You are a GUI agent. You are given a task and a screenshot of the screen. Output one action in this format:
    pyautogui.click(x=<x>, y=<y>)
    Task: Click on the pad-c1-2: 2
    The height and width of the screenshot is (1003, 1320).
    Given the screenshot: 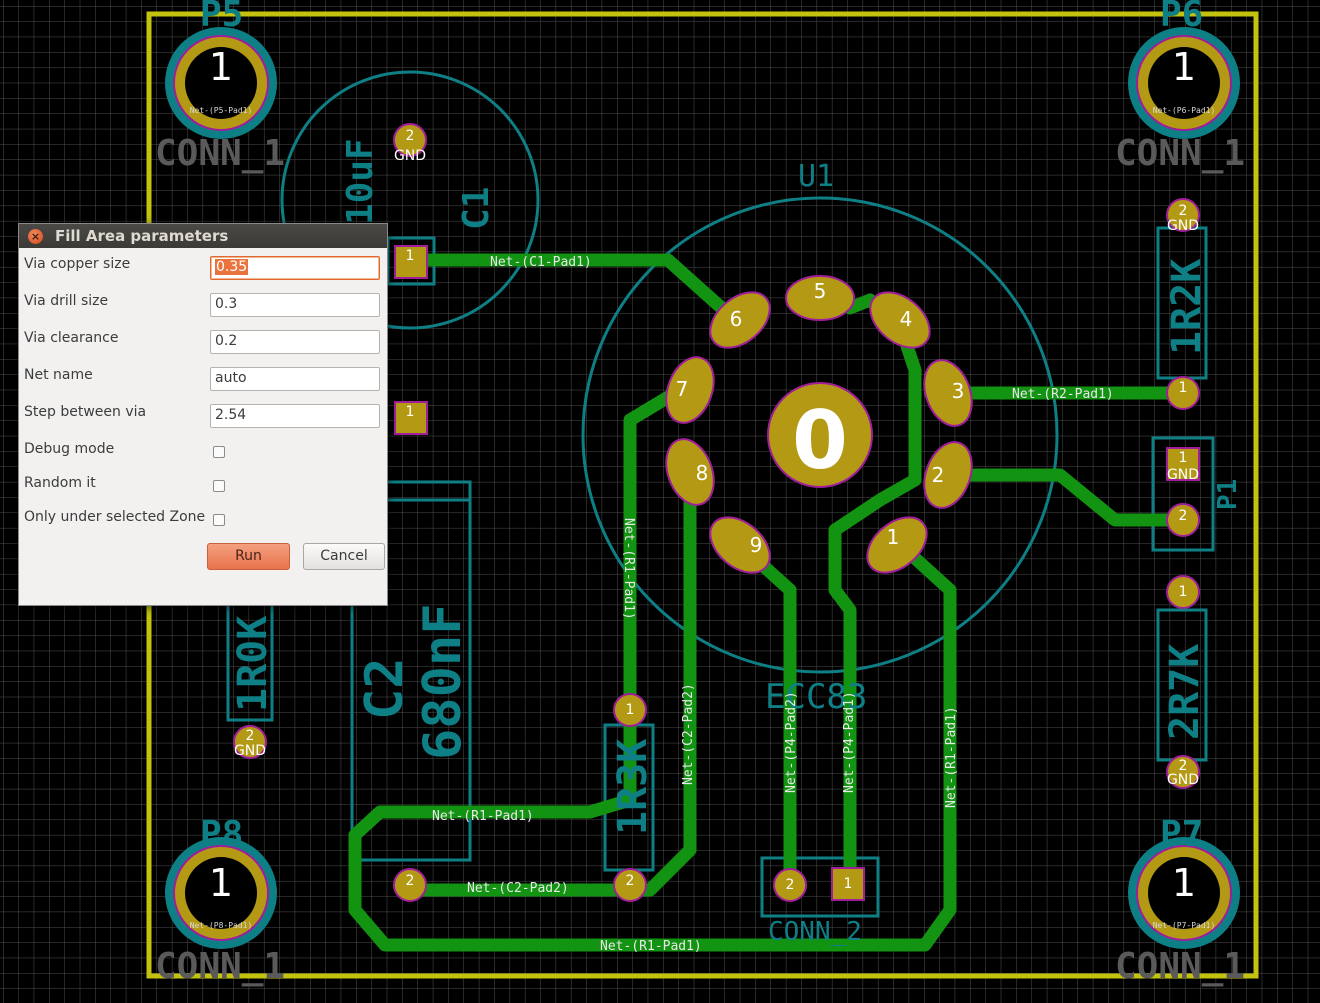 What is the action you would take?
    pyautogui.click(x=410, y=136)
    